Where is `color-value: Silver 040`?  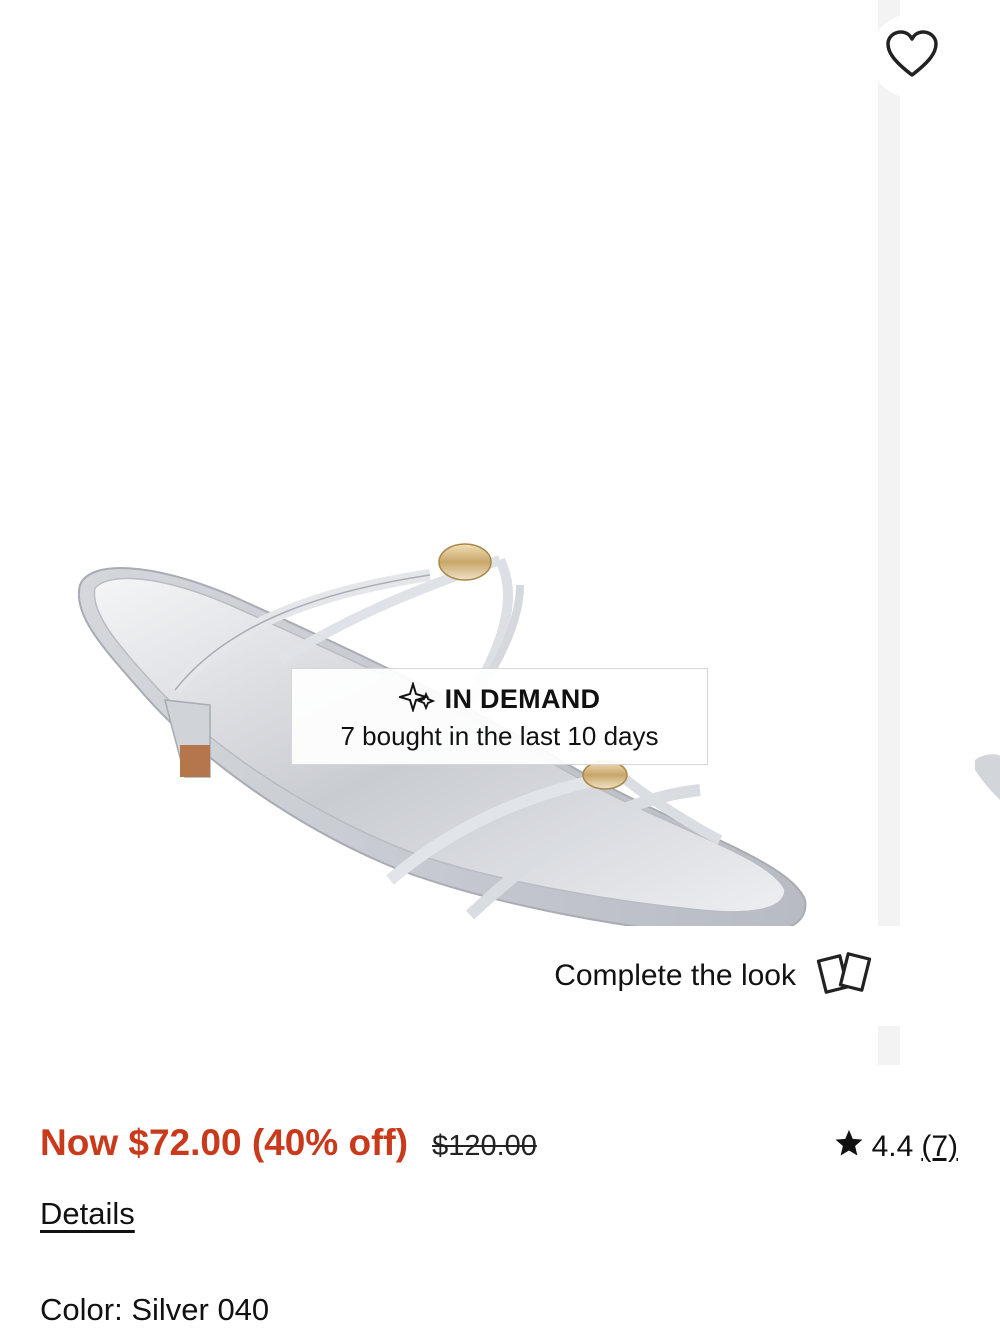 color-value: Silver 040 is located at coordinates (200, 1309).